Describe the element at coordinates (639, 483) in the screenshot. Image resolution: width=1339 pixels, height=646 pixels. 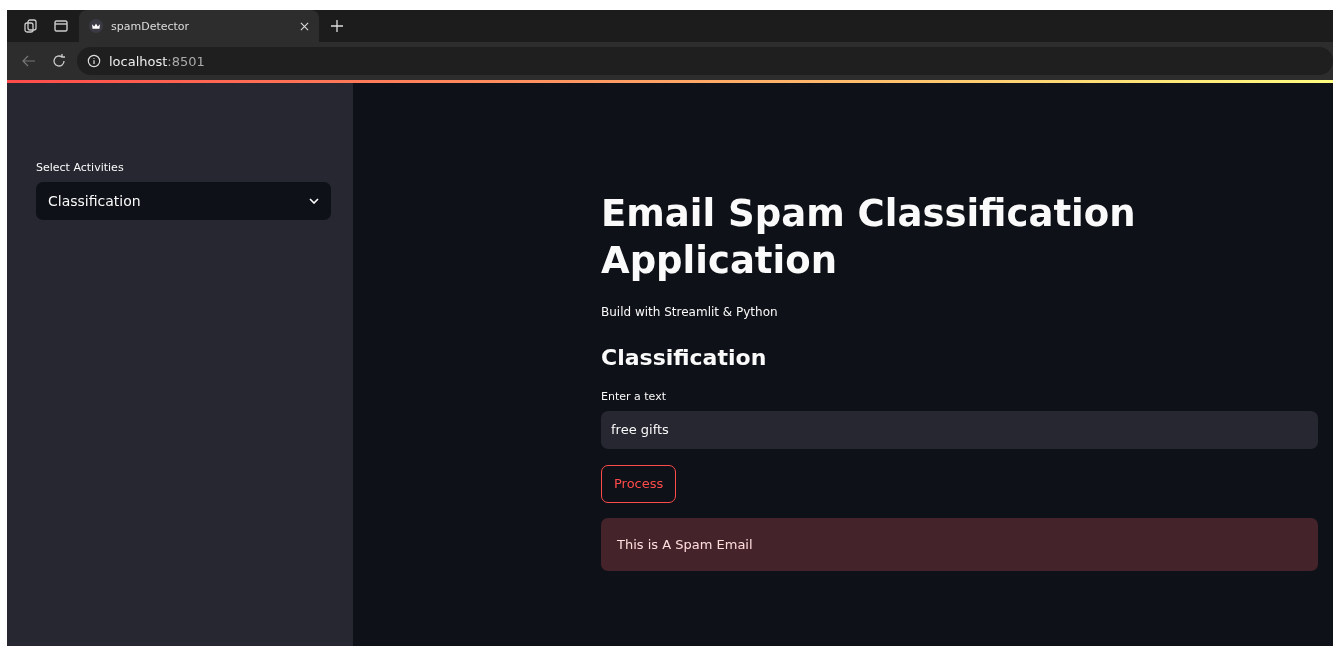
I see `process-button: Process` at that location.